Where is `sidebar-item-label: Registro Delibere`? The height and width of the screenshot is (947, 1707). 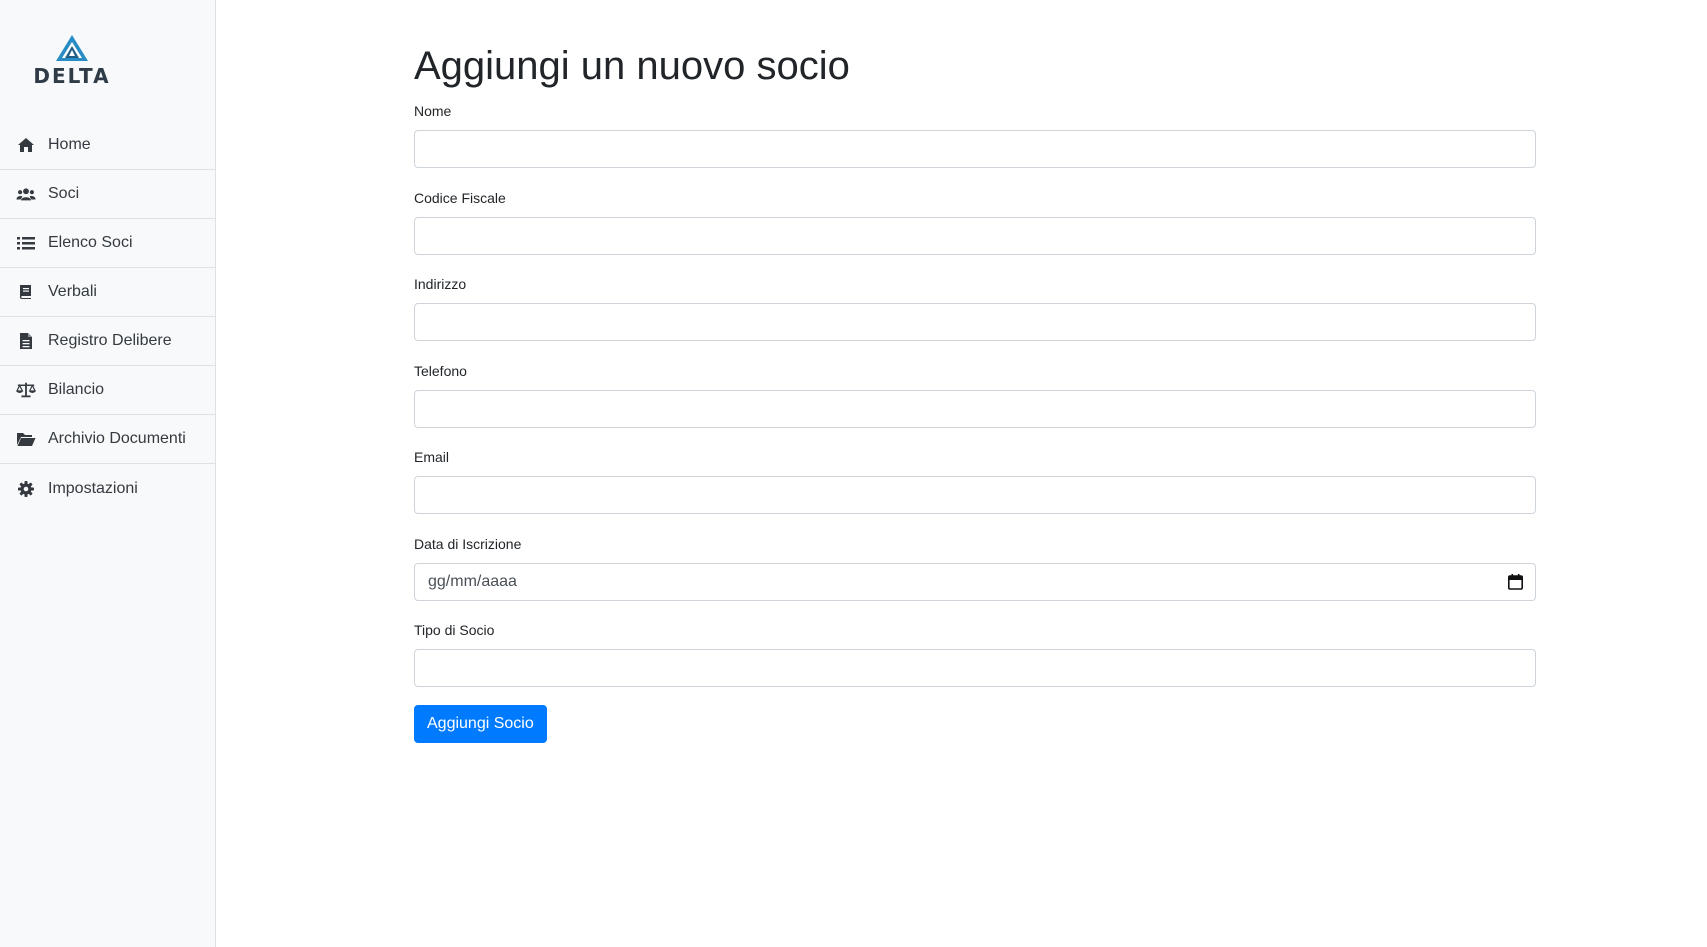
sidebar-item-label: Registro Delibere is located at coordinates (110, 340).